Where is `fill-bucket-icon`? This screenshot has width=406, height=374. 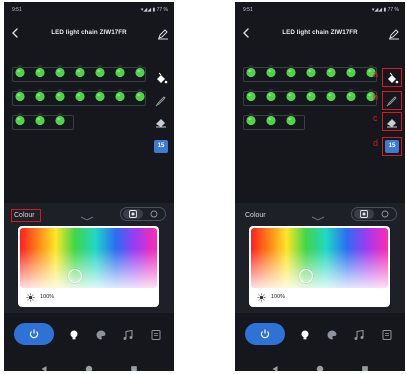 fill-bucket-icon is located at coordinates (161, 78).